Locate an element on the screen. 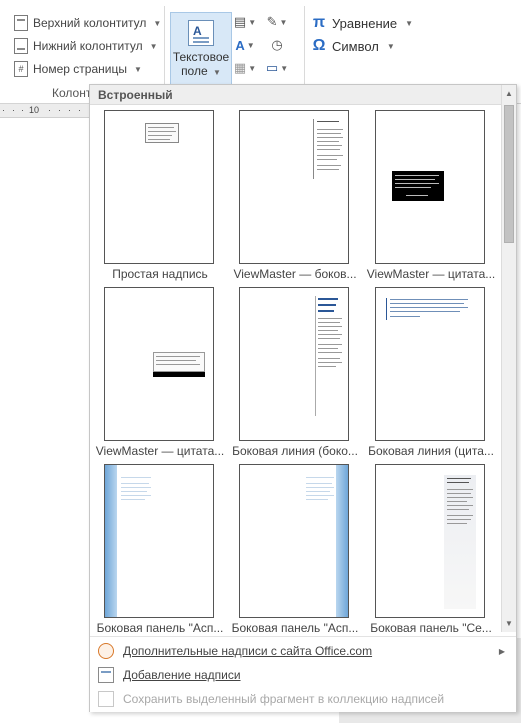  page-number-label: Номер страницы is located at coordinates (80, 69).